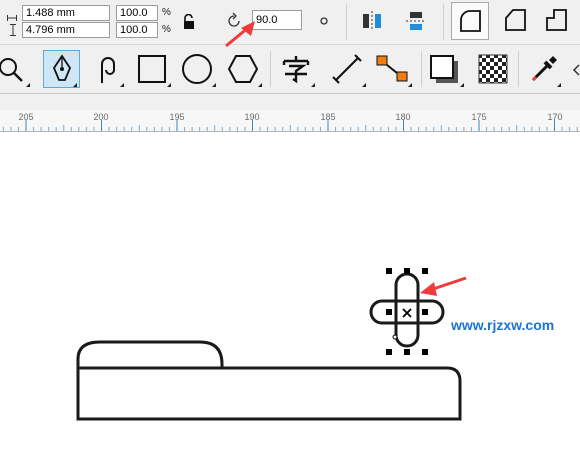 The height and width of the screenshot is (462, 580). Describe the element at coordinates (290, 125) in the screenshot. I see `ruler-ticks` at that location.